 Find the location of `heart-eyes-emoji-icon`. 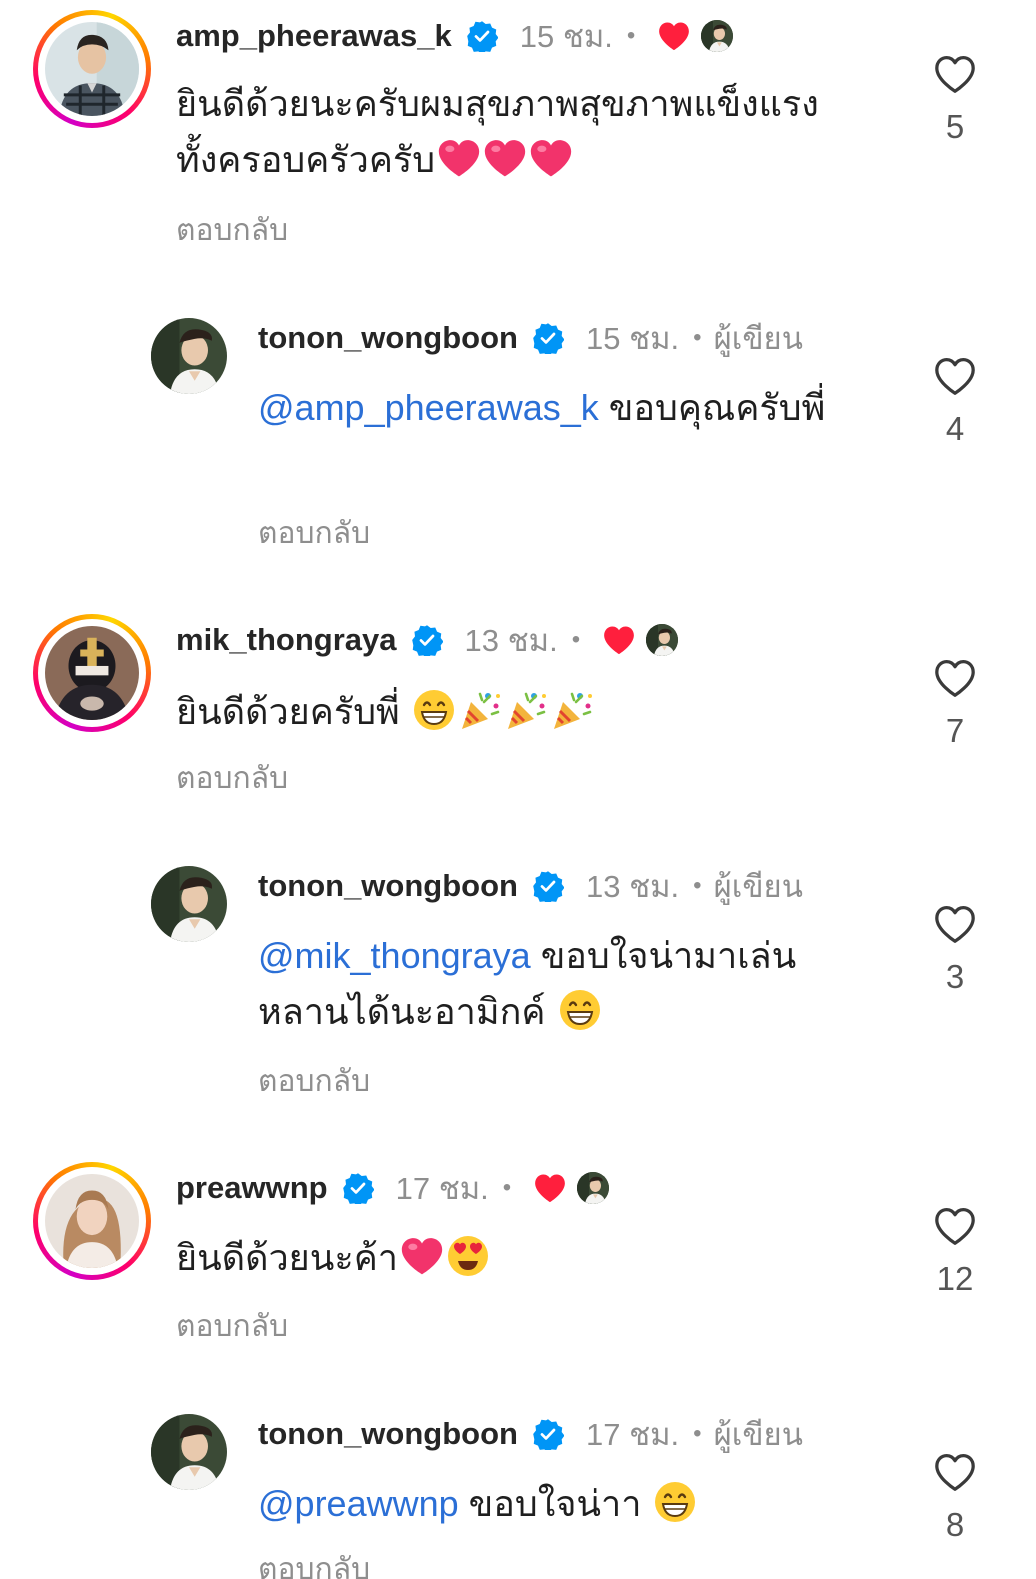

heart-eyes-emoji-icon is located at coordinates (468, 1256).